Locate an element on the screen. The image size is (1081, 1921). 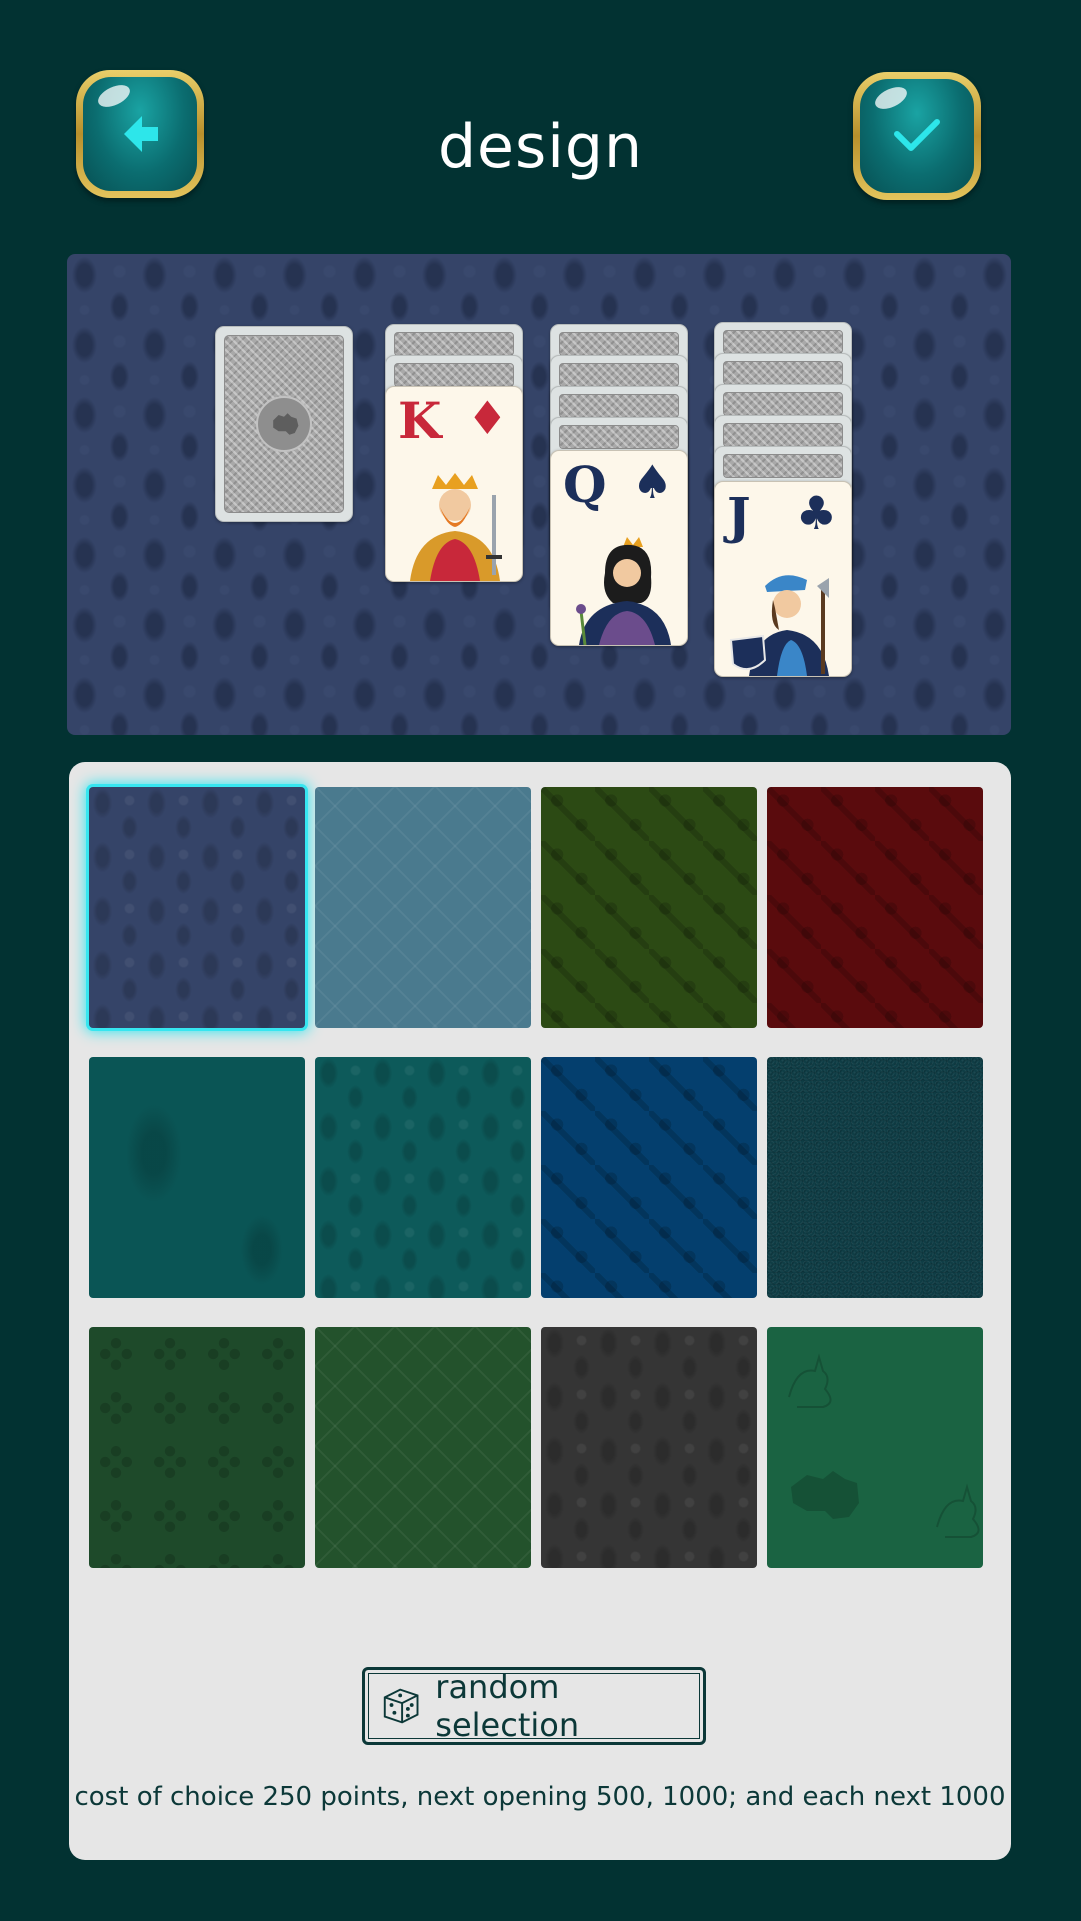
design-tile-green-diamond-lattice is located at coordinates (423, 1447).